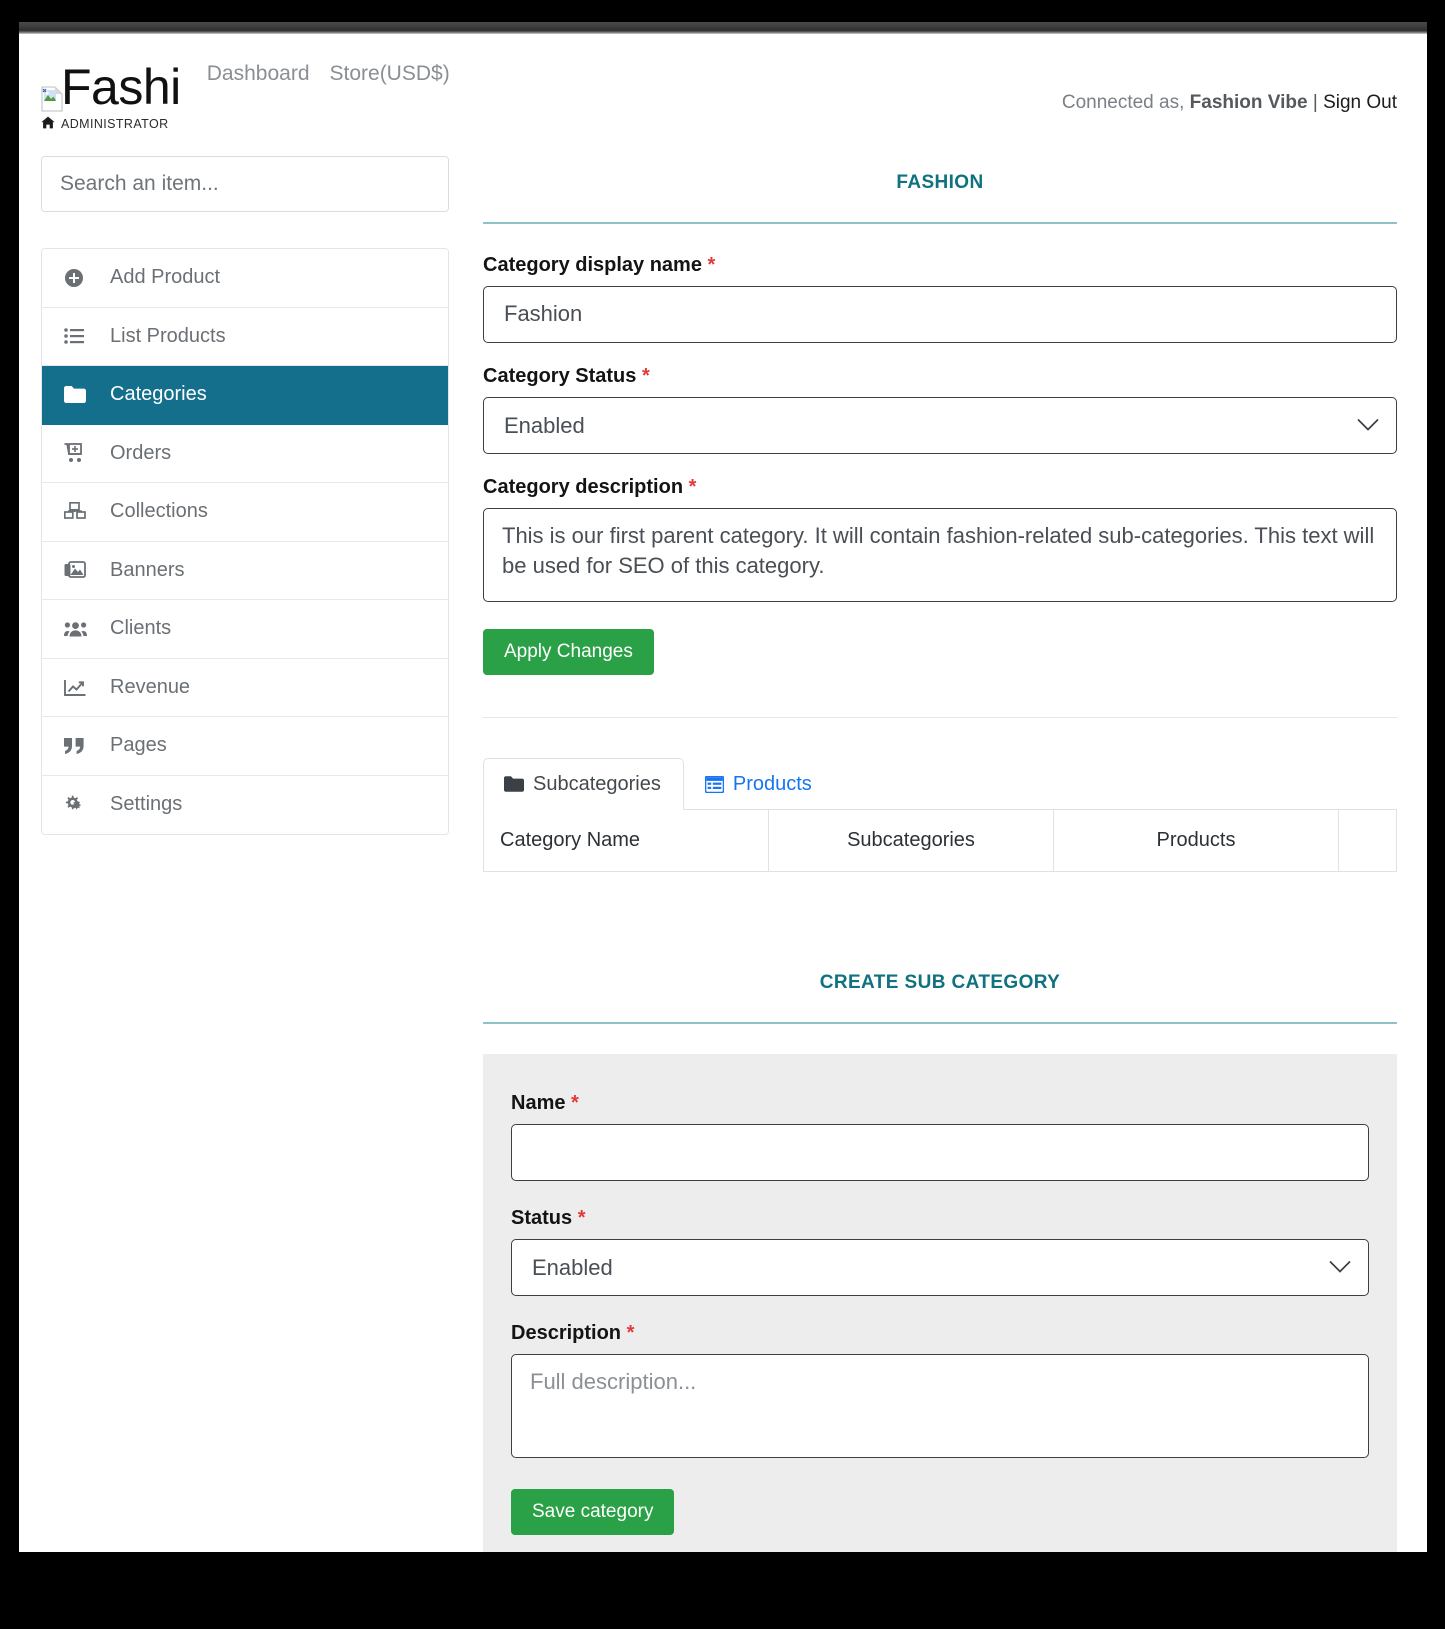  Describe the element at coordinates (940, 783) in the screenshot. I see `subcategory-tabs: Subcategories Products` at that location.